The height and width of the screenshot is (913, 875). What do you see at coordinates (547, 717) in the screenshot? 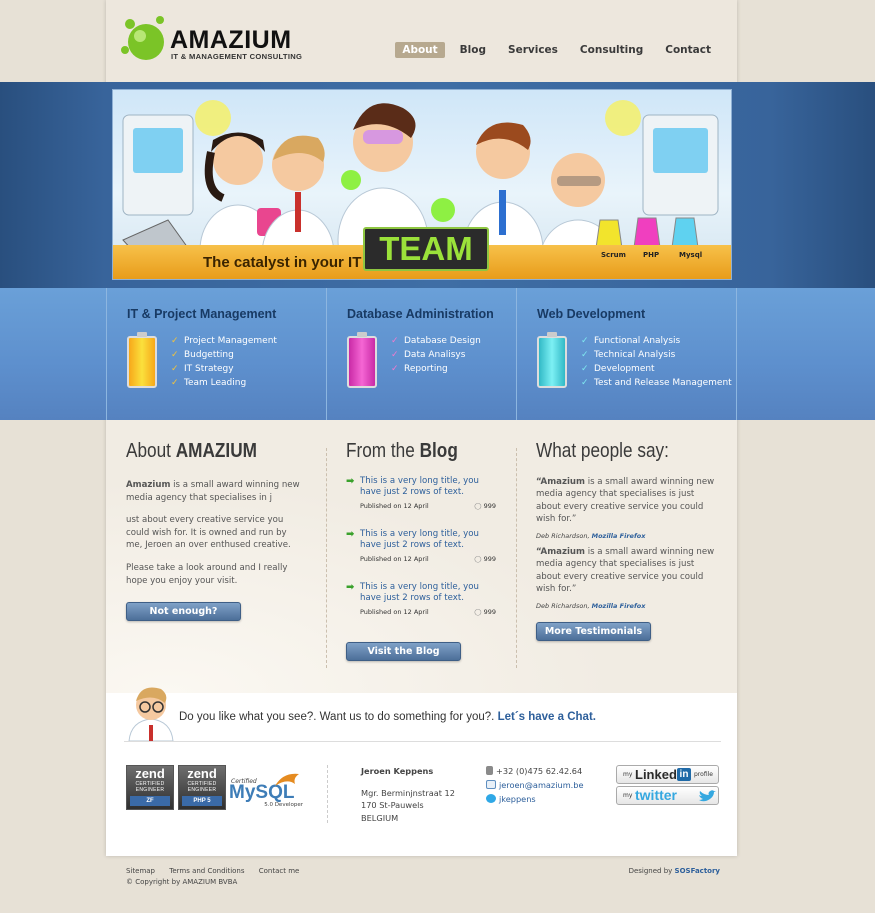
I see `chat-link: Let´s have a Chat.` at bounding box center [547, 717].